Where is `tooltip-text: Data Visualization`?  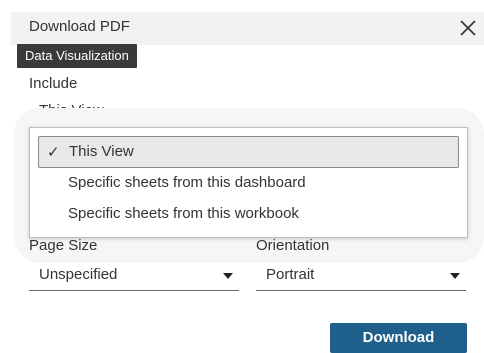
tooltip-text: Data Visualization is located at coordinates (77, 55).